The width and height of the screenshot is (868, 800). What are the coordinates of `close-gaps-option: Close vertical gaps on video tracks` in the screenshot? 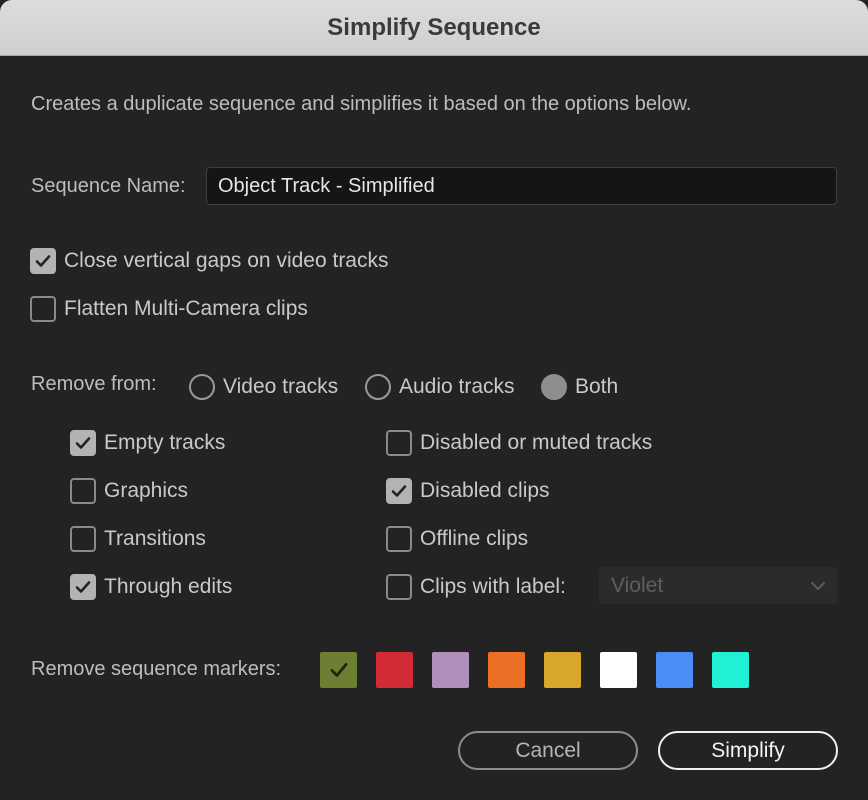 It's located at (209, 261).